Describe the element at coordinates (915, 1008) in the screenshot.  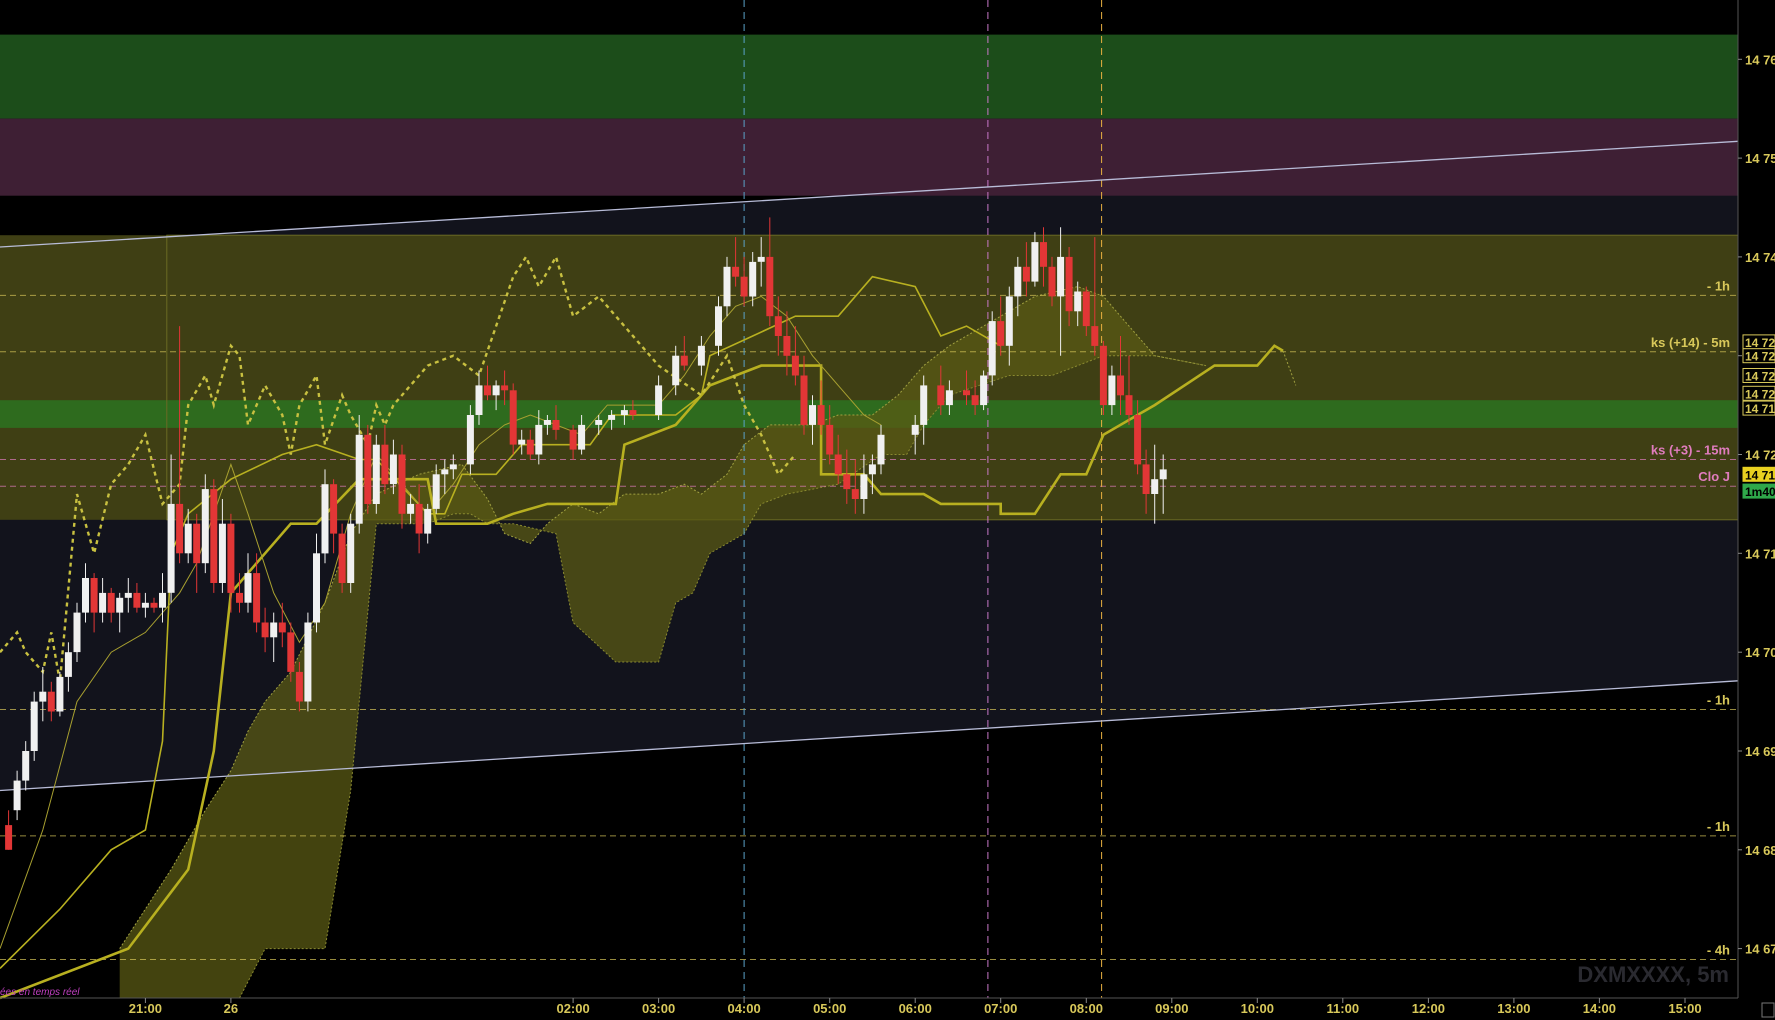
I see `time-tick-label-6: 06:00` at that location.